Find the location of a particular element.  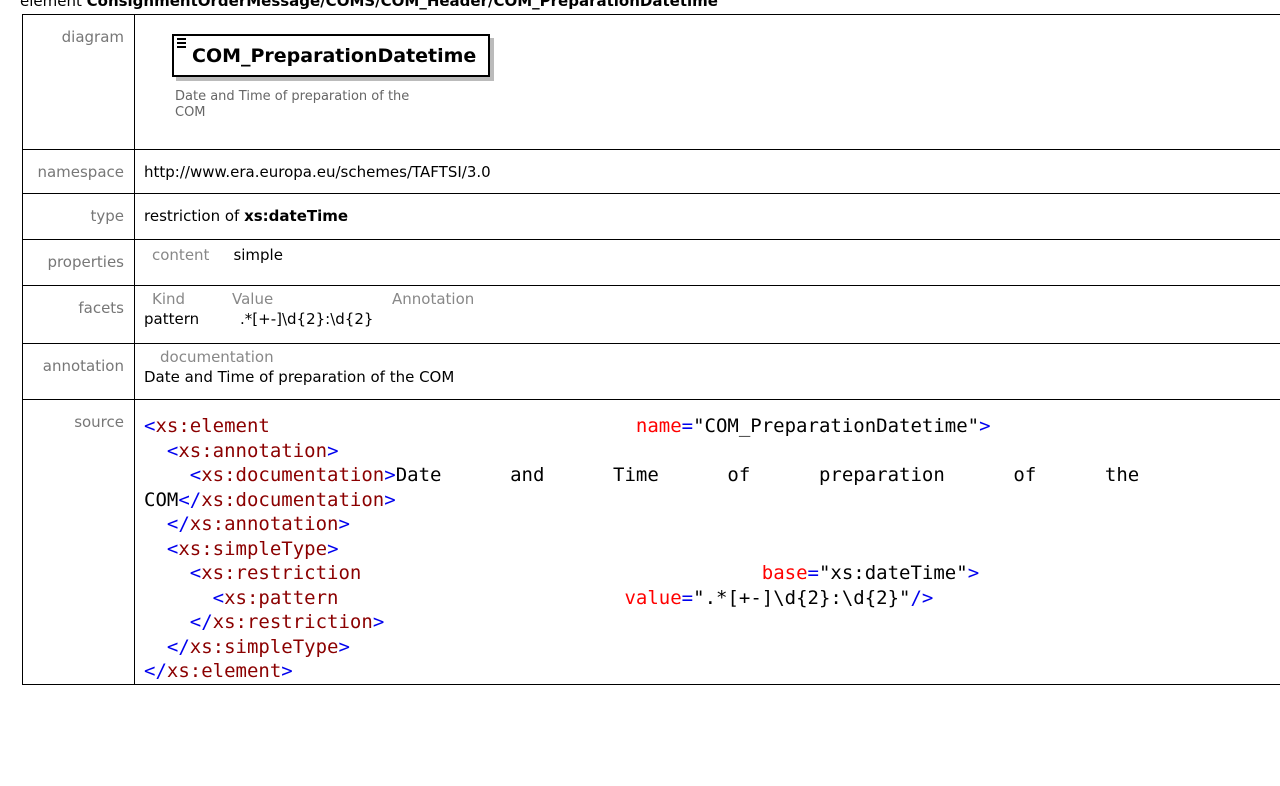

diagram-label-cell: diagram is located at coordinates (78, 82).